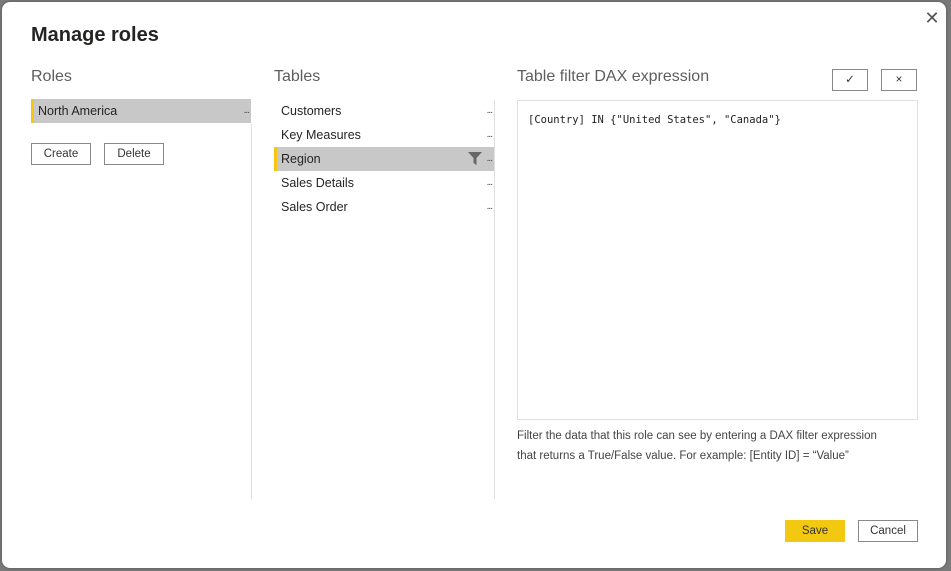 This screenshot has height=571, width=951. I want to click on dax-expression-text: [Country] IN {"United States", "Canada"}, so click(654, 120).